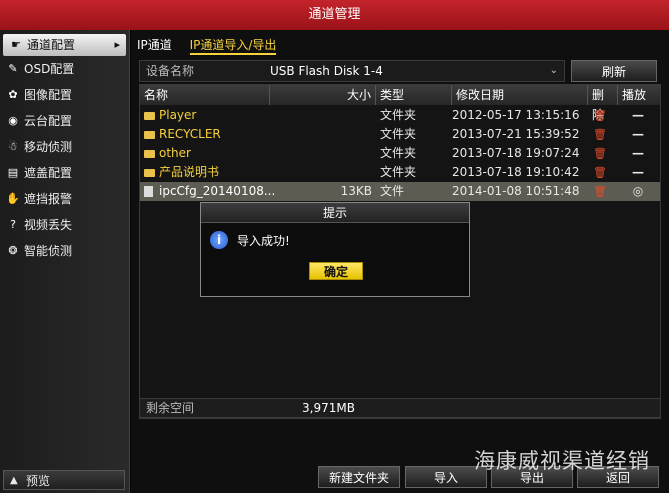 Image resolution: width=669 pixels, height=493 pixels. Describe the element at coordinates (335, 213) in the screenshot. I see `dialog-title: 提示` at that location.